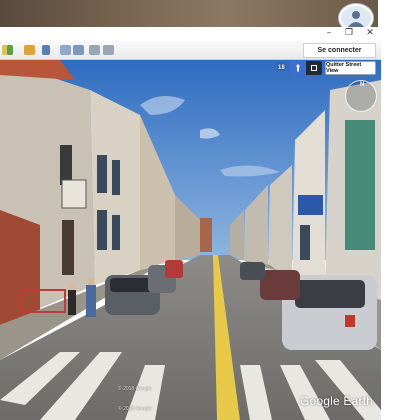 This screenshot has height=420, width=420. I want to click on top-right-blank, so click(399, 13).